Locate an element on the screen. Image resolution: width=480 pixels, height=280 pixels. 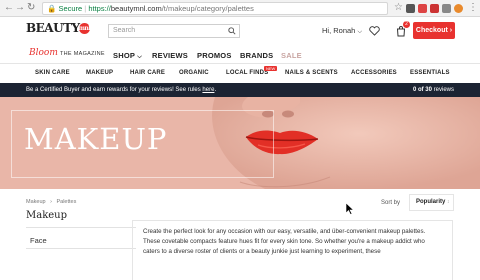
category-organic: ORGANIC is located at coordinates (194, 73).